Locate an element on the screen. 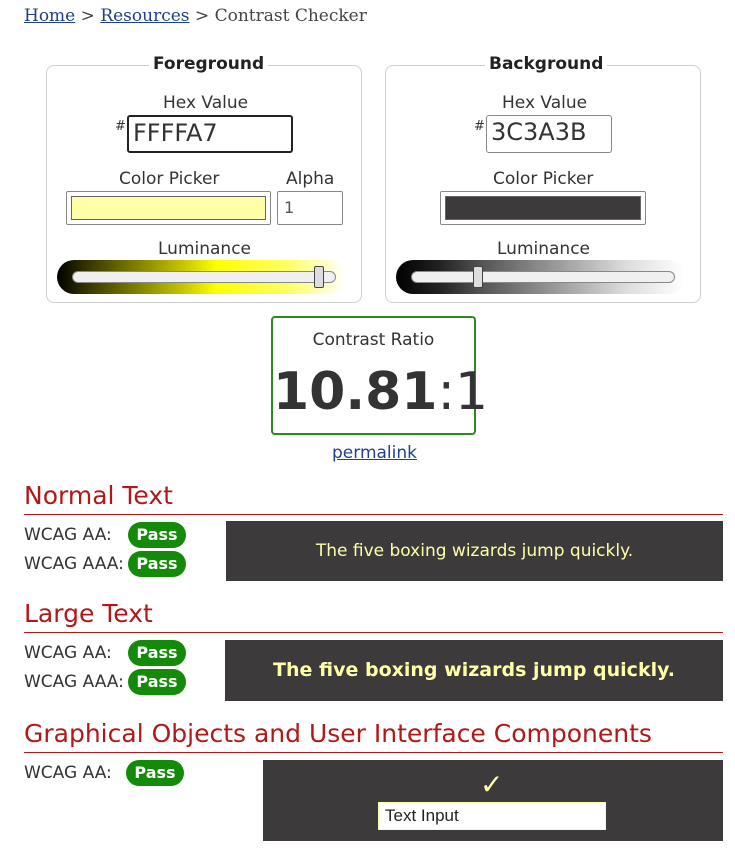 This screenshot has width=735, height=849. contrast-ratio-value: 10.81:1 is located at coordinates (380, 392).